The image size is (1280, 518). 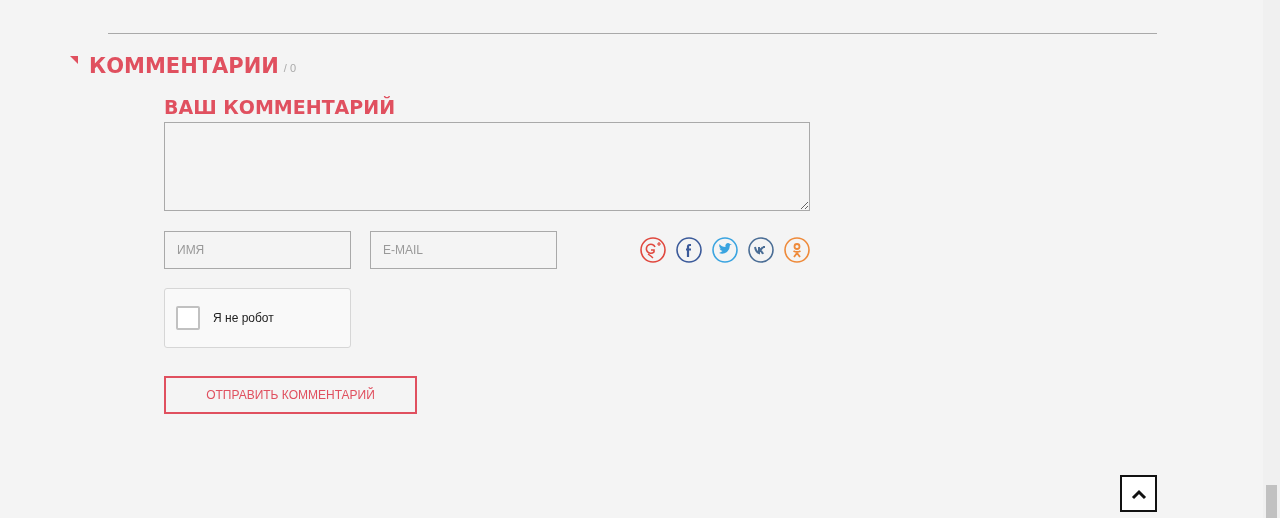 I want to click on checkbox, so click(x=188, y=318).